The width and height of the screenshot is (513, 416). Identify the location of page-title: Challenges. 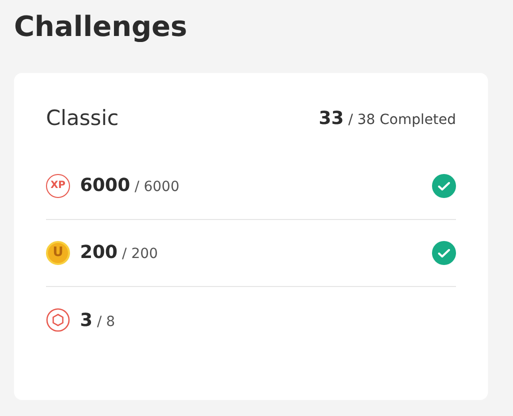
(101, 27).